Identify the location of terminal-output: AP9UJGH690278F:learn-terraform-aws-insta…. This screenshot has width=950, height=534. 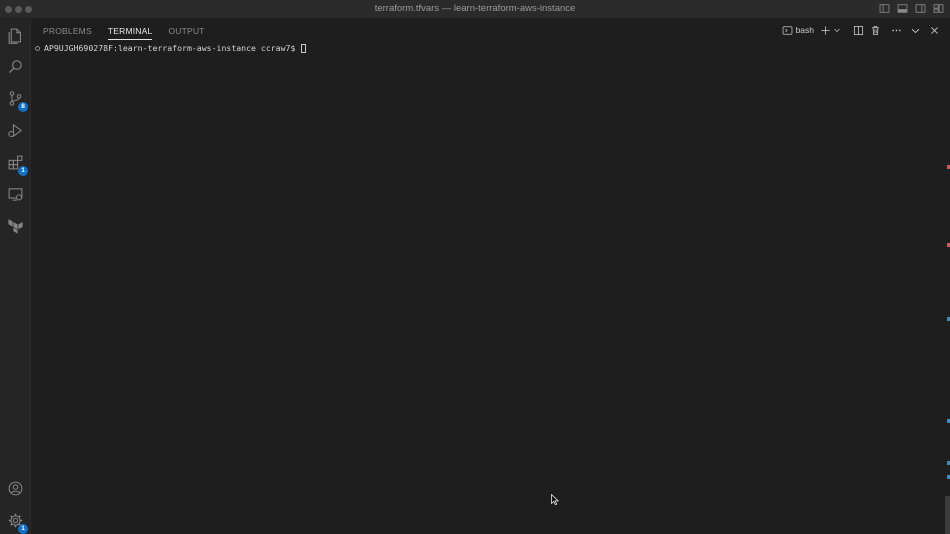
(171, 48).